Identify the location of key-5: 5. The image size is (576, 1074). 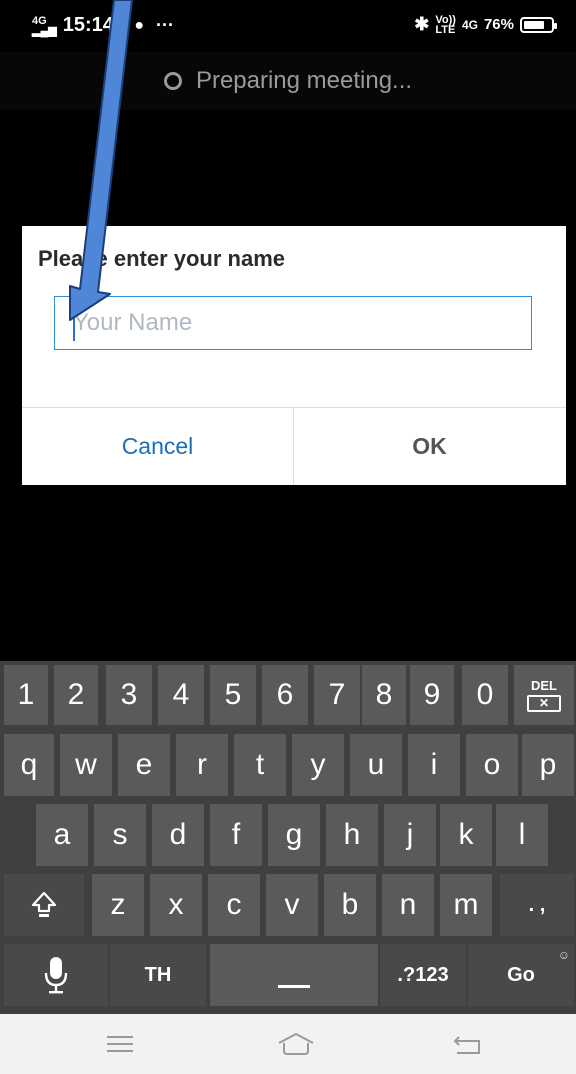
(233, 695).